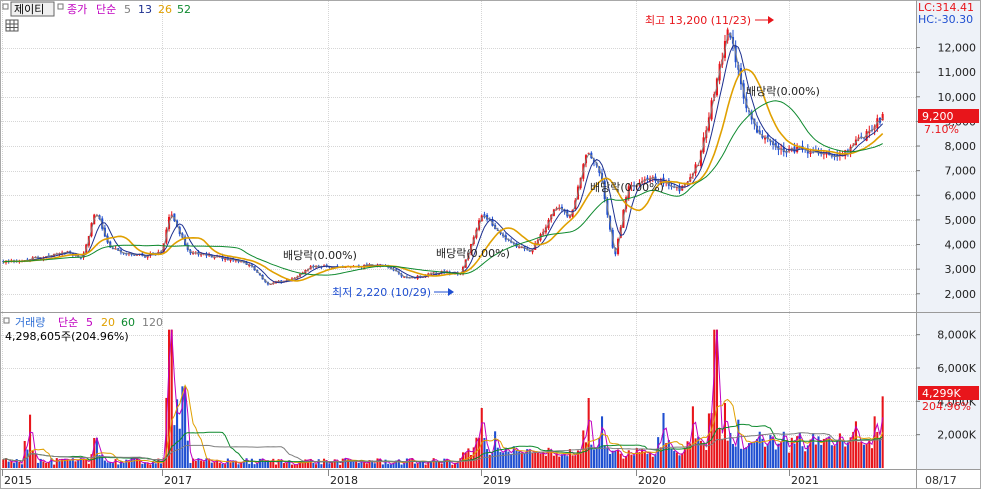  Describe the element at coordinates (30, 322) in the screenshot. I see `volume-label: 거래량` at that location.